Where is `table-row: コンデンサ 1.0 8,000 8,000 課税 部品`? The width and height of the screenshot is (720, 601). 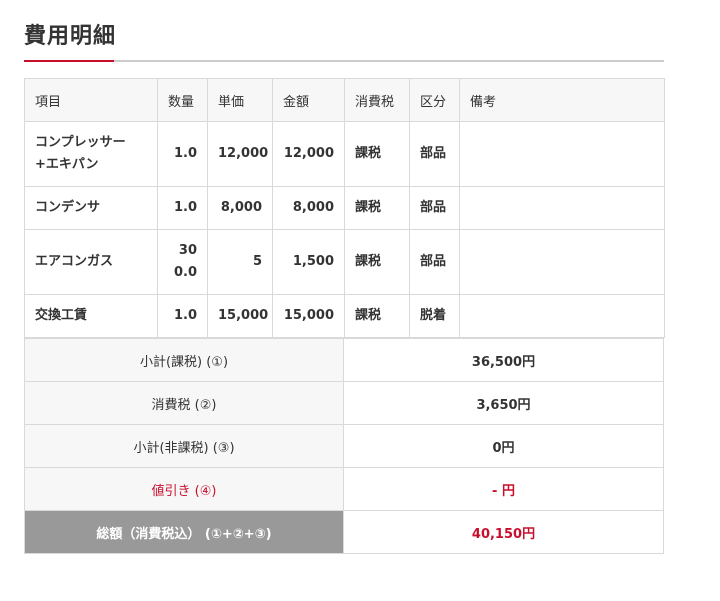 table-row: コンデンサ 1.0 8,000 8,000 課税 部品 is located at coordinates (344, 208).